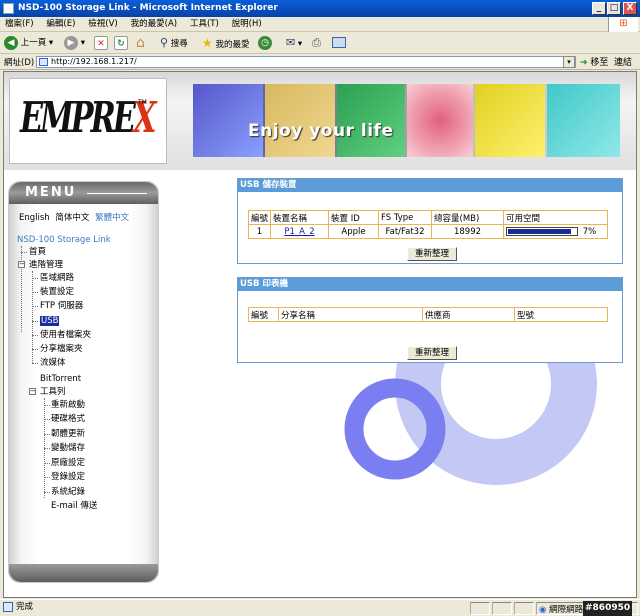  Describe the element at coordinates (468, 314) in the screenshot. I see `col-vendor: 供應商` at that location.